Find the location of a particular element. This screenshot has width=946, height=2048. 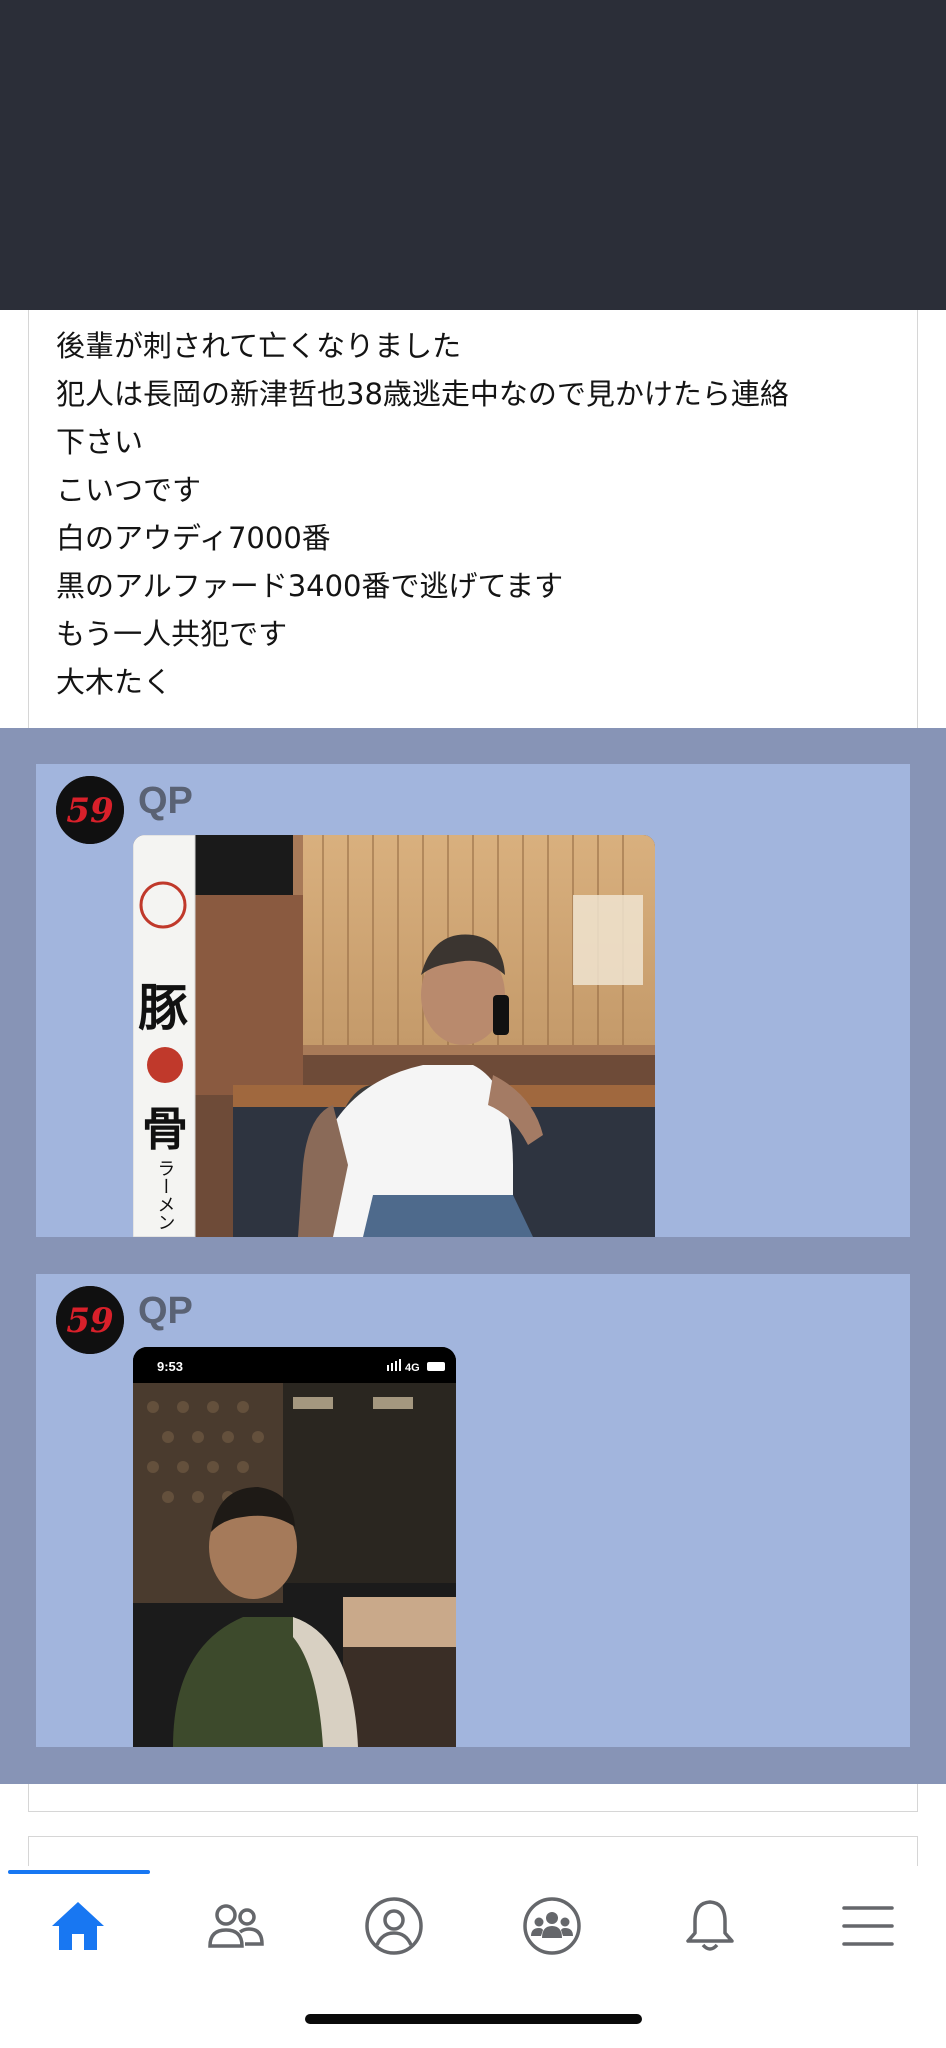

tab-groups is located at coordinates (552, 1926).